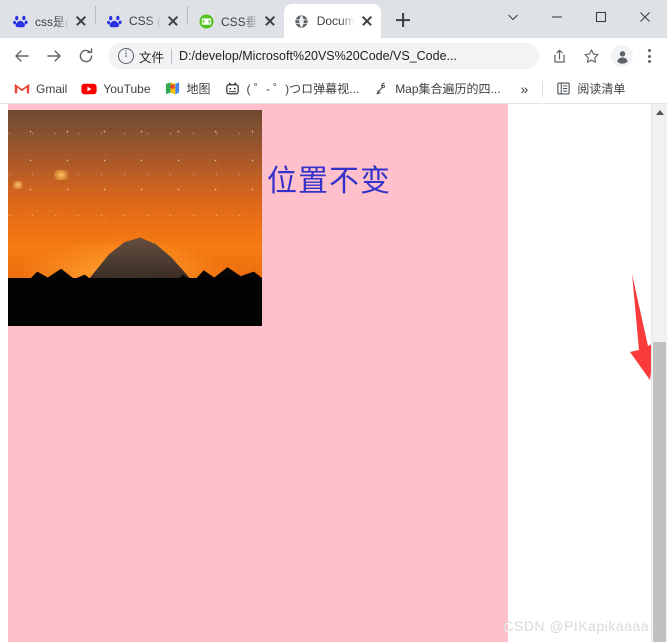 The image size is (667, 642). Describe the element at coordinates (543, 88) in the screenshot. I see `bookmarks-separator` at that location.